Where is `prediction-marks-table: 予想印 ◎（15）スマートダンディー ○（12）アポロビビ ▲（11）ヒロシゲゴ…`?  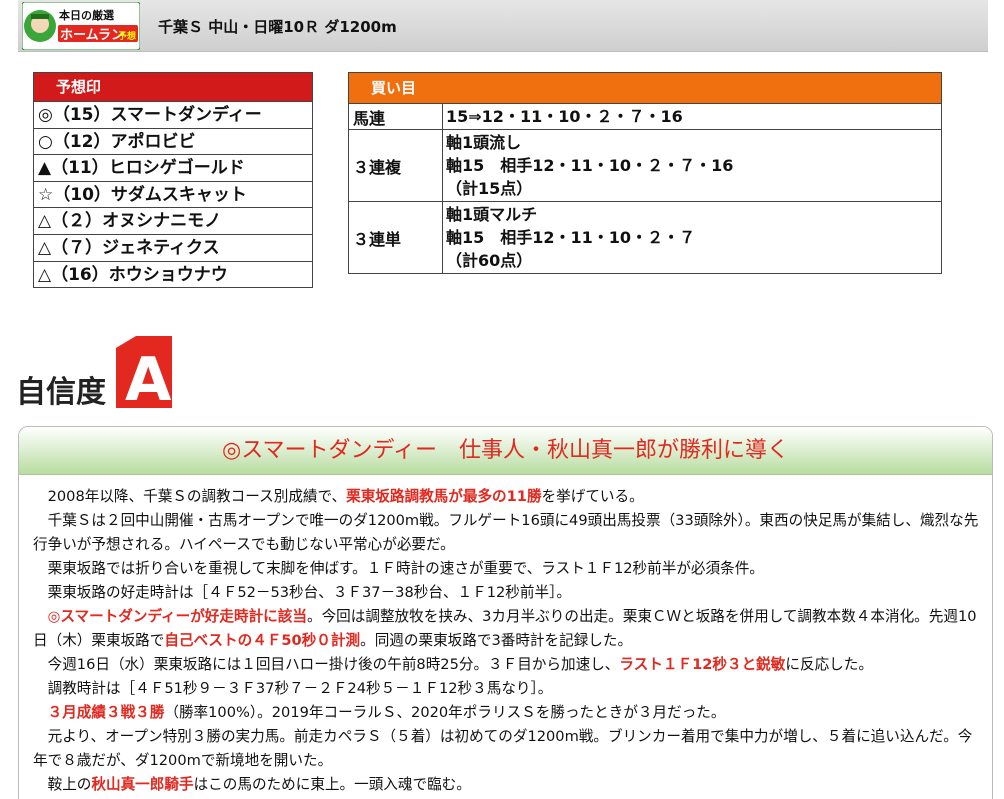
prediction-marks-table: 予想印 ◎（15）スマートダンディー ○（12）アポロビビ ▲（11）ヒロシゲゴ… is located at coordinates (173, 180).